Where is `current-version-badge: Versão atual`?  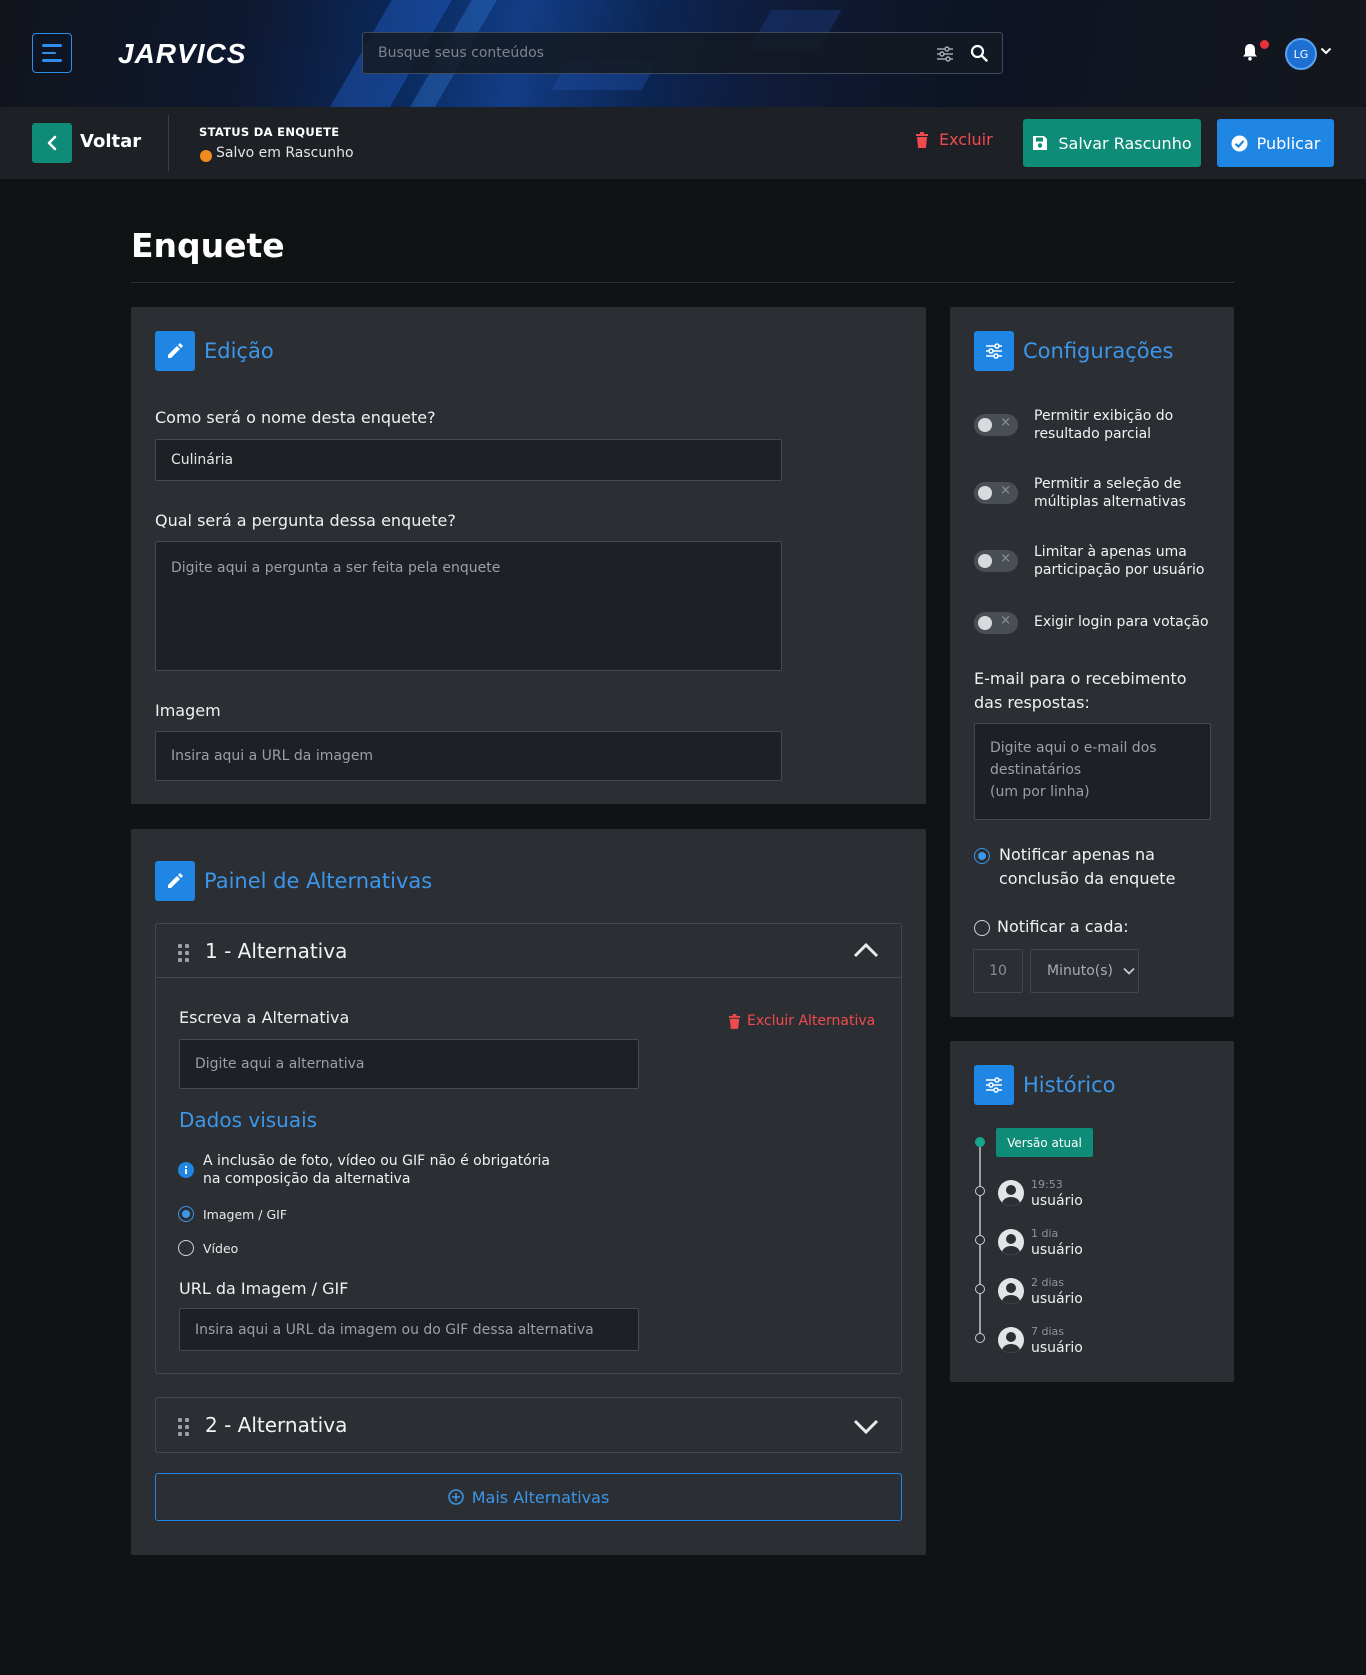
current-version-badge: Versão atual is located at coordinates (1044, 1142).